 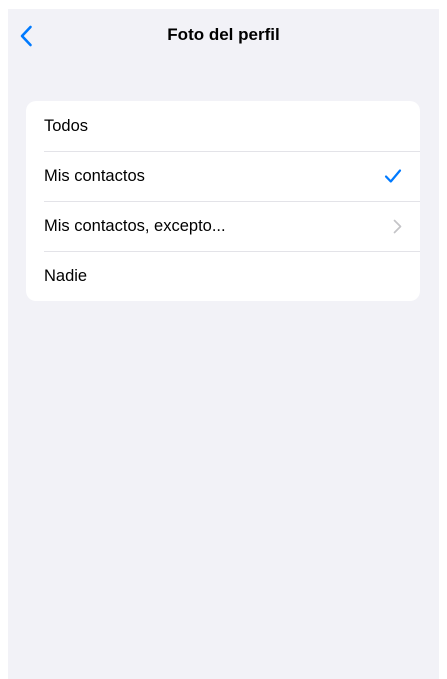 I want to click on navigation-bar: Foto del perfil, so click(x=223, y=35).